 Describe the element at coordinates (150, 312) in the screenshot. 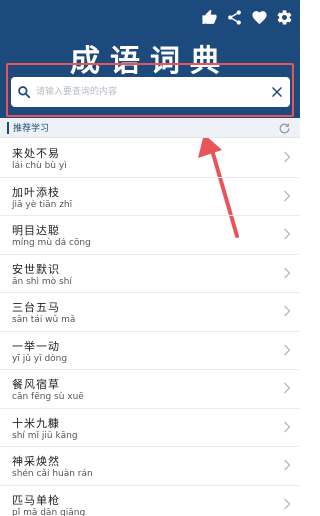

I see `list-item: 三台五马 sān tái wǔ mǎ` at that location.